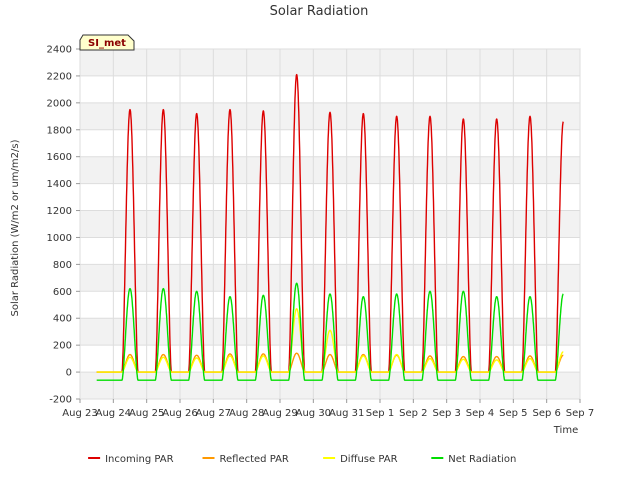 The width and height of the screenshot is (640, 480). Describe the element at coordinates (59, 211) in the screenshot. I see `y-tick-label: 1200` at that location.